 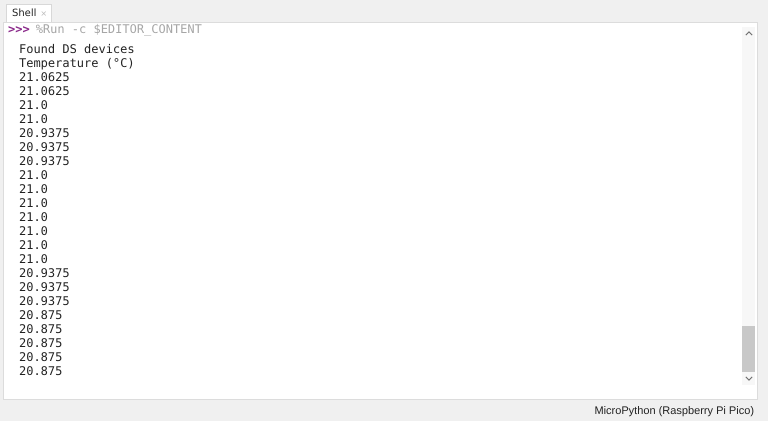 I want to click on output-line: Found DS devices, so click(x=77, y=49).